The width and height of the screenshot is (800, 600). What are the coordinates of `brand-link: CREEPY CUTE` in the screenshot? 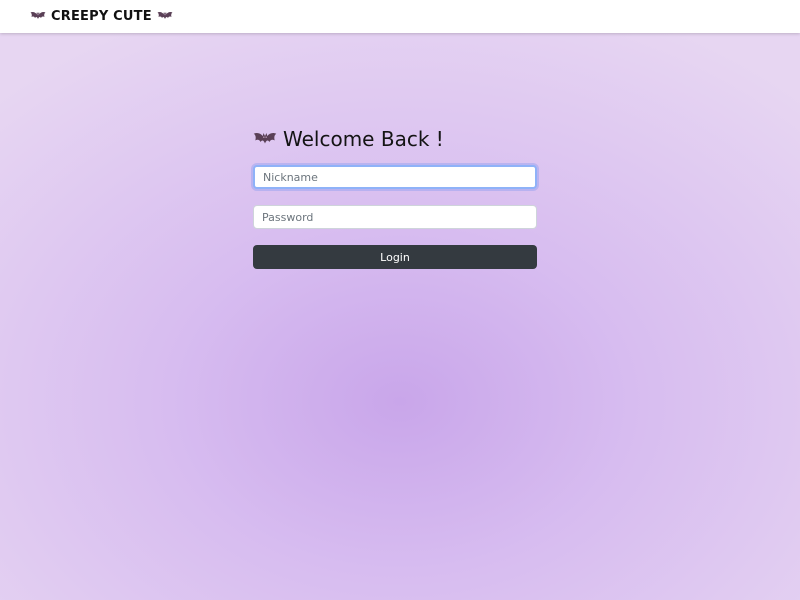 It's located at (101, 16).